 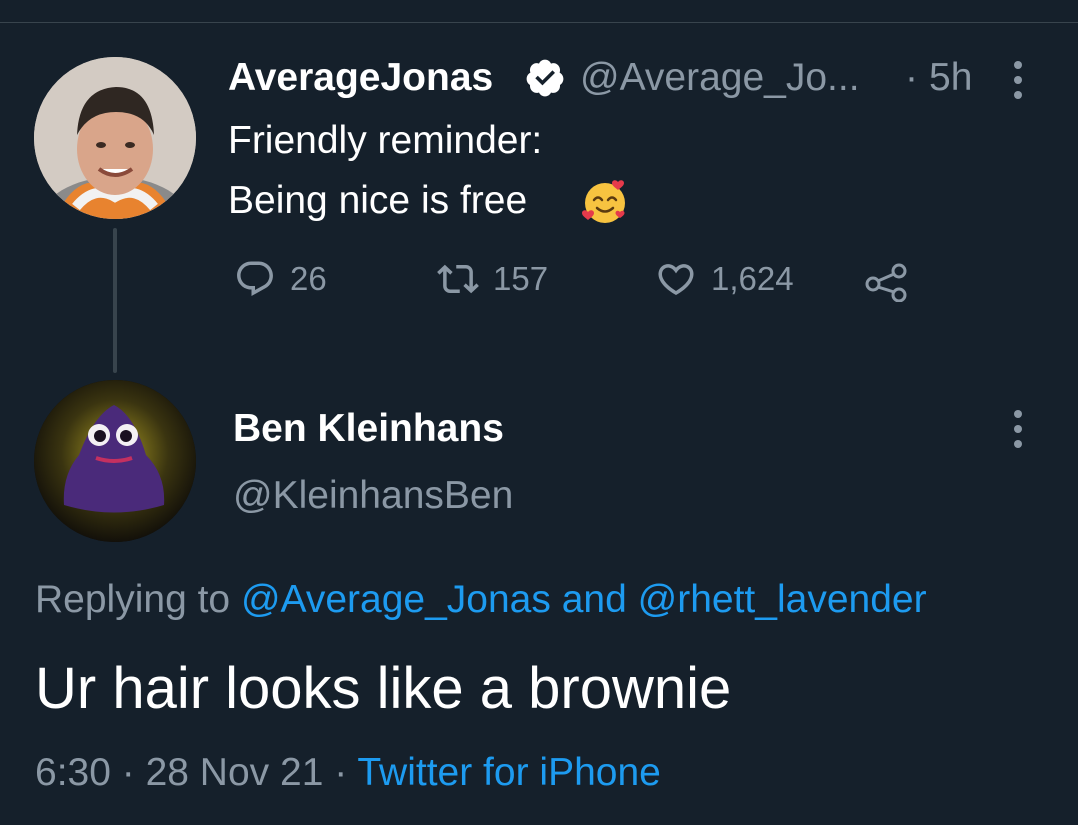 What do you see at coordinates (950, 78) in the screenshot?
I see `original-timestamp: 5h` at bounding box center [950, 78].